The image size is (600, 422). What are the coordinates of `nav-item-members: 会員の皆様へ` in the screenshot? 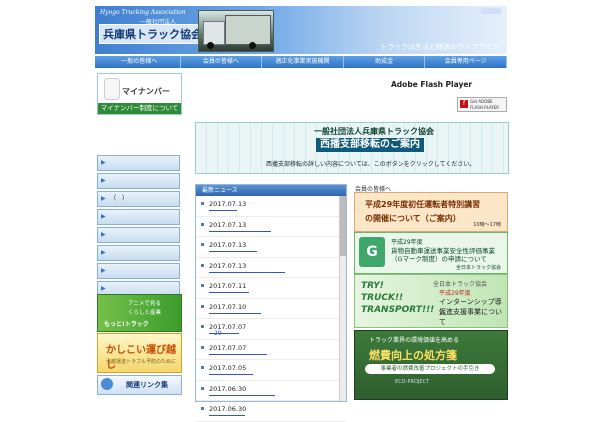 It's located at (222, 62).